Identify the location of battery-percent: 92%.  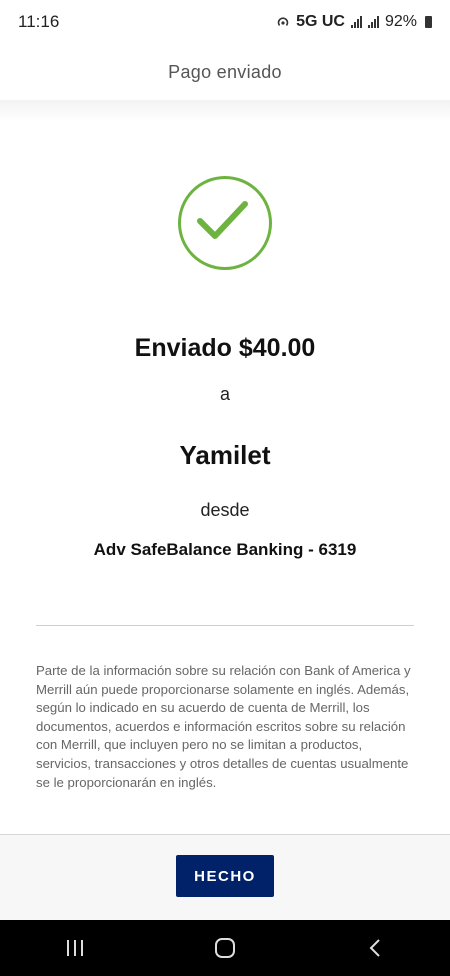
(400, 21).